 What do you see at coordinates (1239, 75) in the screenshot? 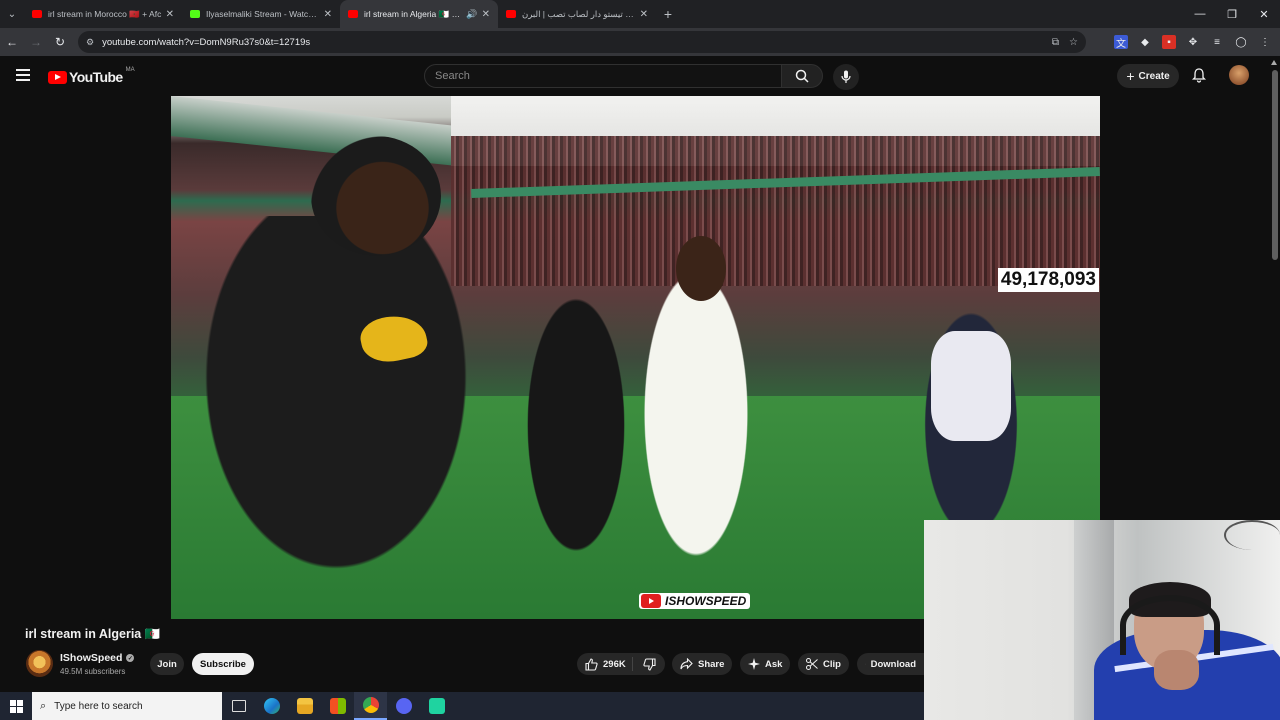
I see `account-avatar` at bounding box center [1239, 75].